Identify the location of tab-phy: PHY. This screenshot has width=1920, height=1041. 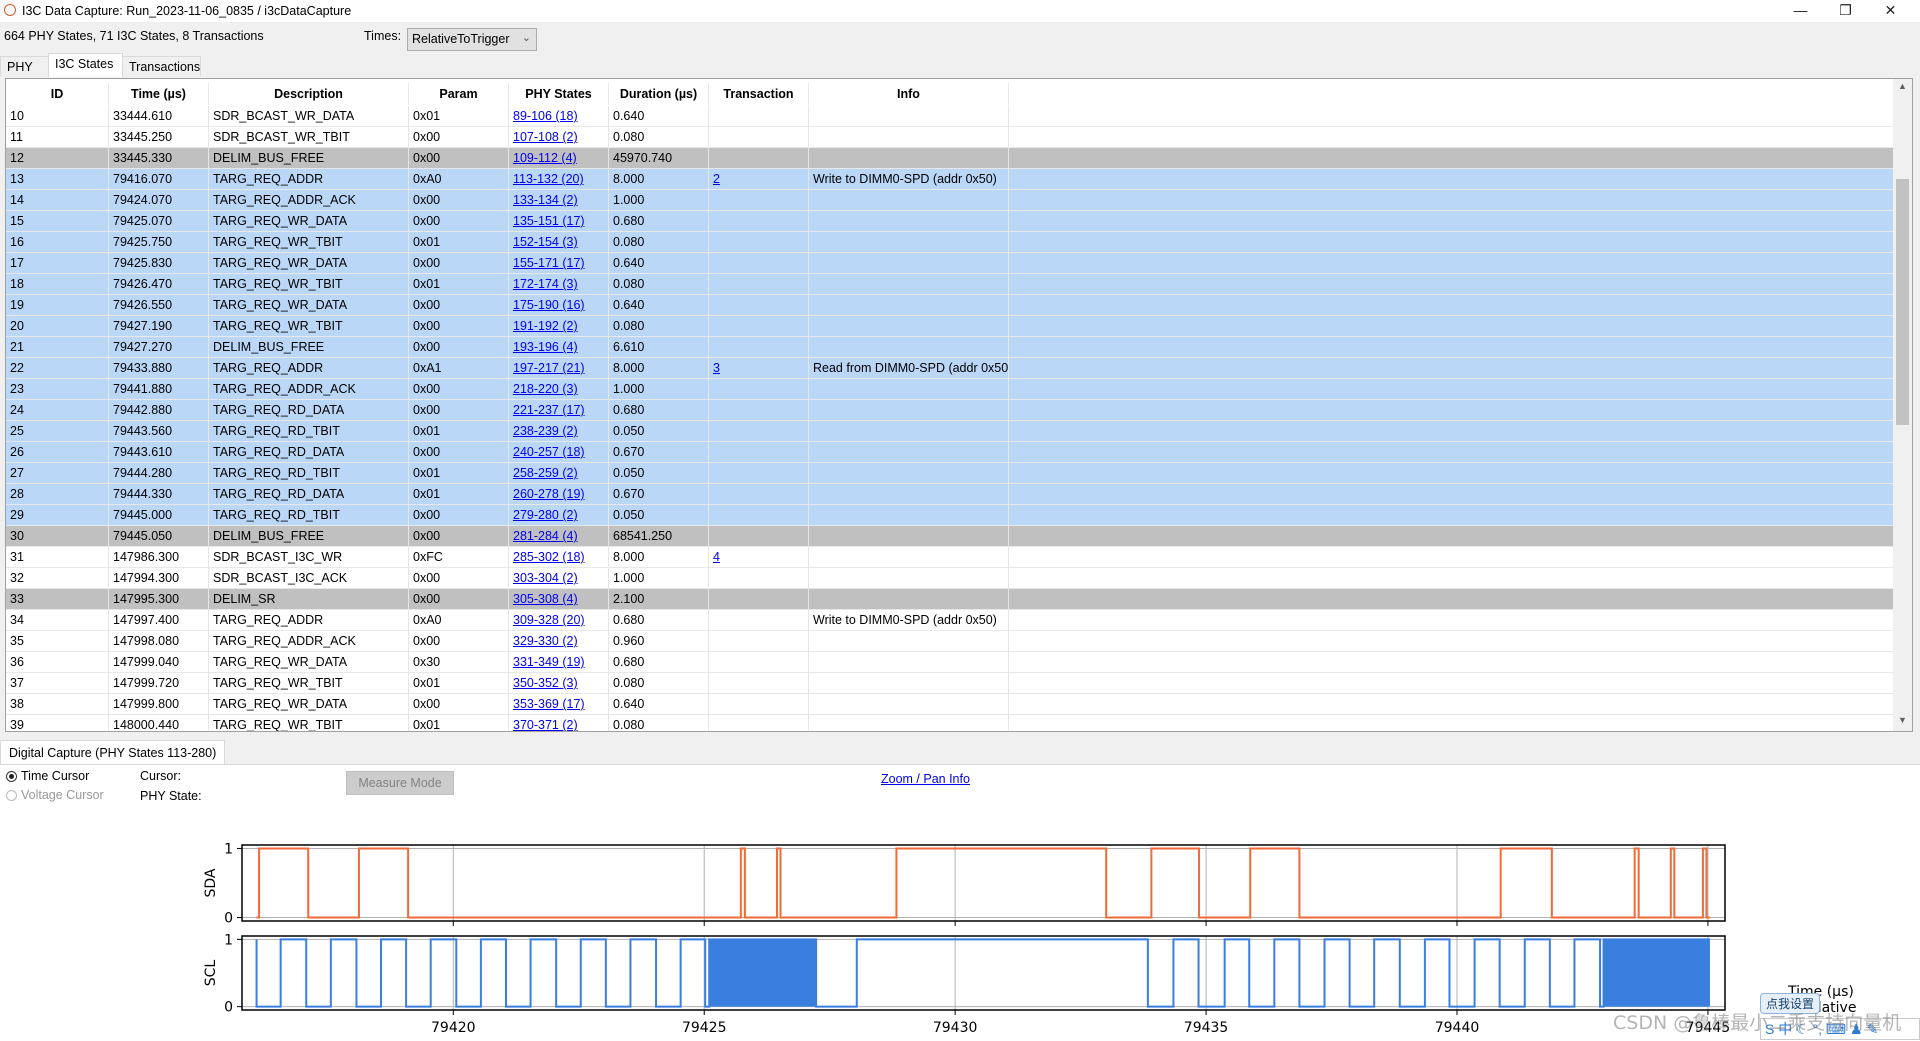
(24, 66).